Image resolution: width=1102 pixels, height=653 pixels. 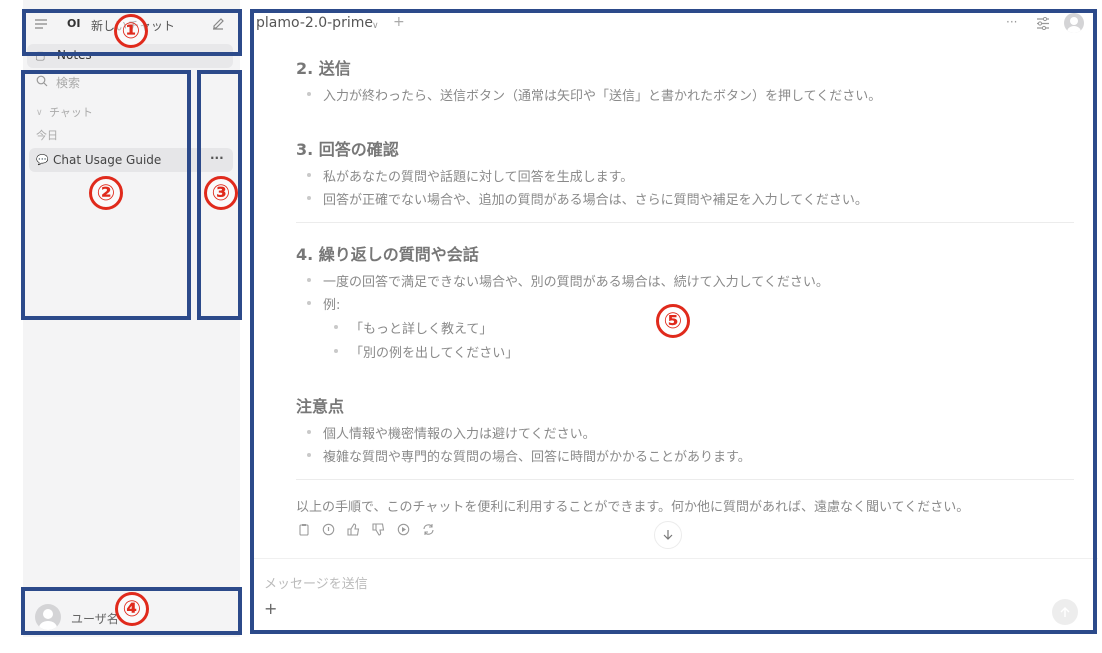 I want to click on annotation-number-4: ④, so click(x=132, y=609).